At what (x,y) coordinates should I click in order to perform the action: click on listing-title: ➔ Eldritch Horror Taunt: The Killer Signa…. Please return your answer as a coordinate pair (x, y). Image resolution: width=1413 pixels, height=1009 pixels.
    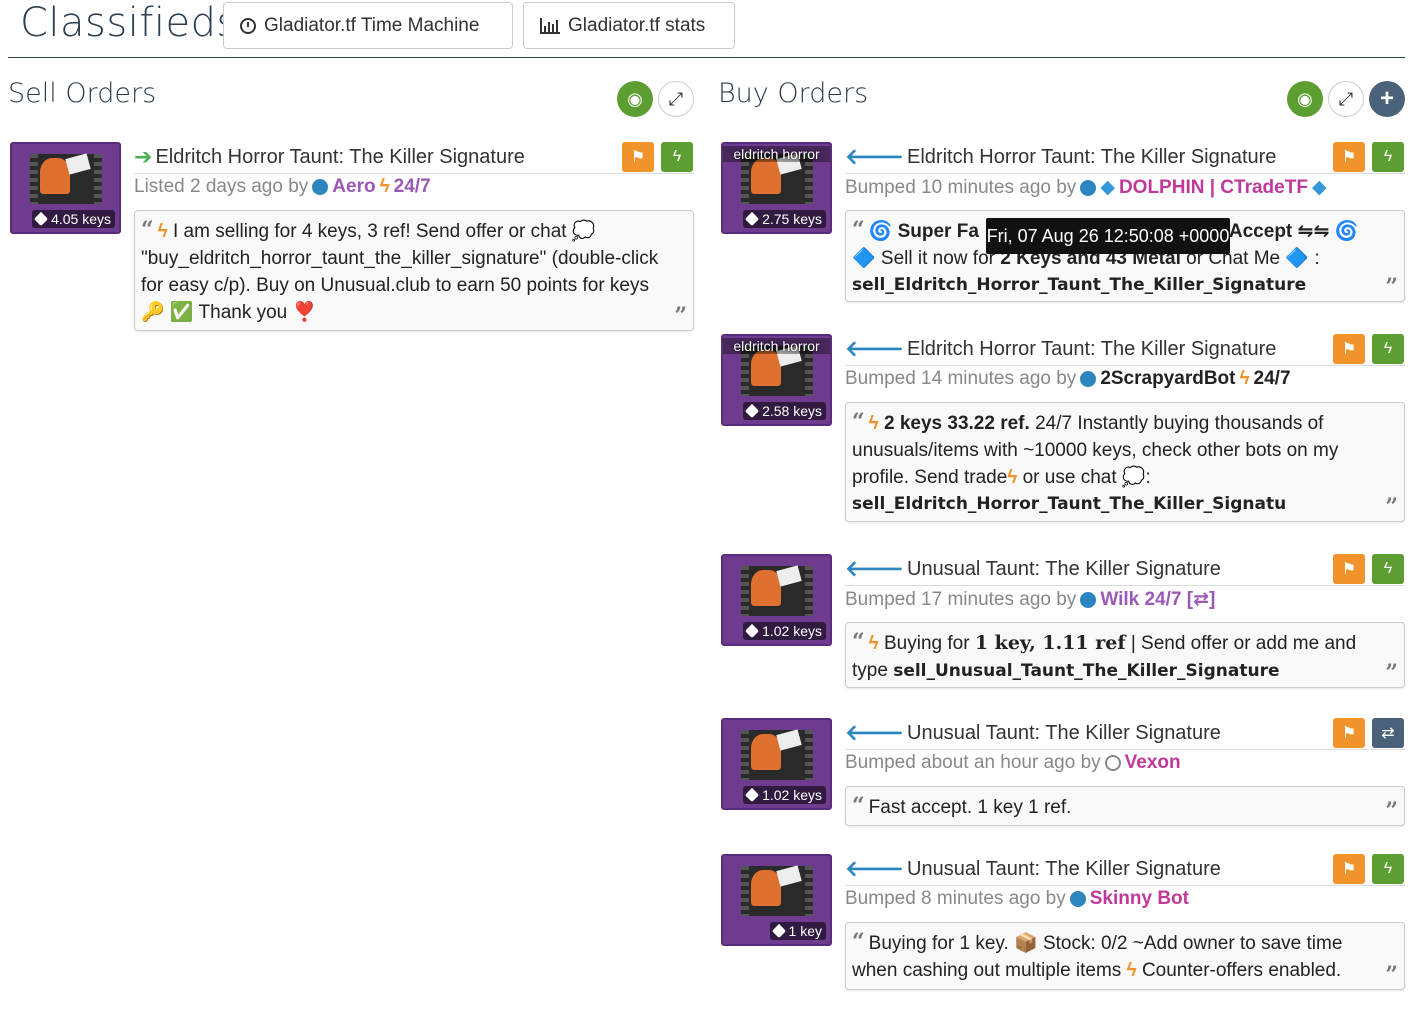
    Looking at the image, I should click on (329, 157).